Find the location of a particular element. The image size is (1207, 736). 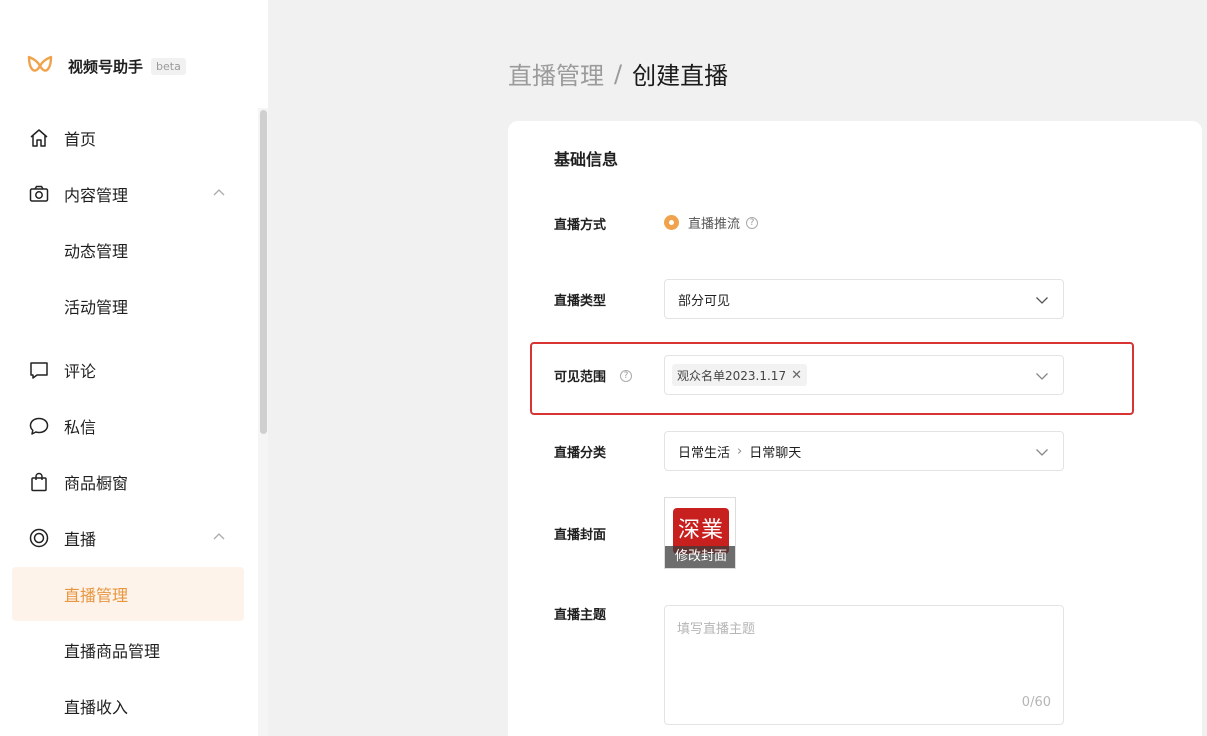

sidebar-item-comments: 评论 is located at coordinates (134, 370).